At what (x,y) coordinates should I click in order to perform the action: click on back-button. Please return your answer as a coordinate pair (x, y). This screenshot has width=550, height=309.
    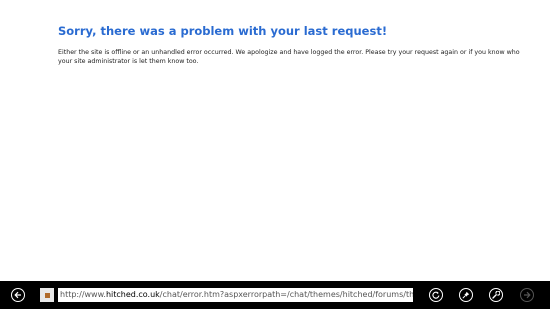
    Looking at the image, I should click on (18, 295).